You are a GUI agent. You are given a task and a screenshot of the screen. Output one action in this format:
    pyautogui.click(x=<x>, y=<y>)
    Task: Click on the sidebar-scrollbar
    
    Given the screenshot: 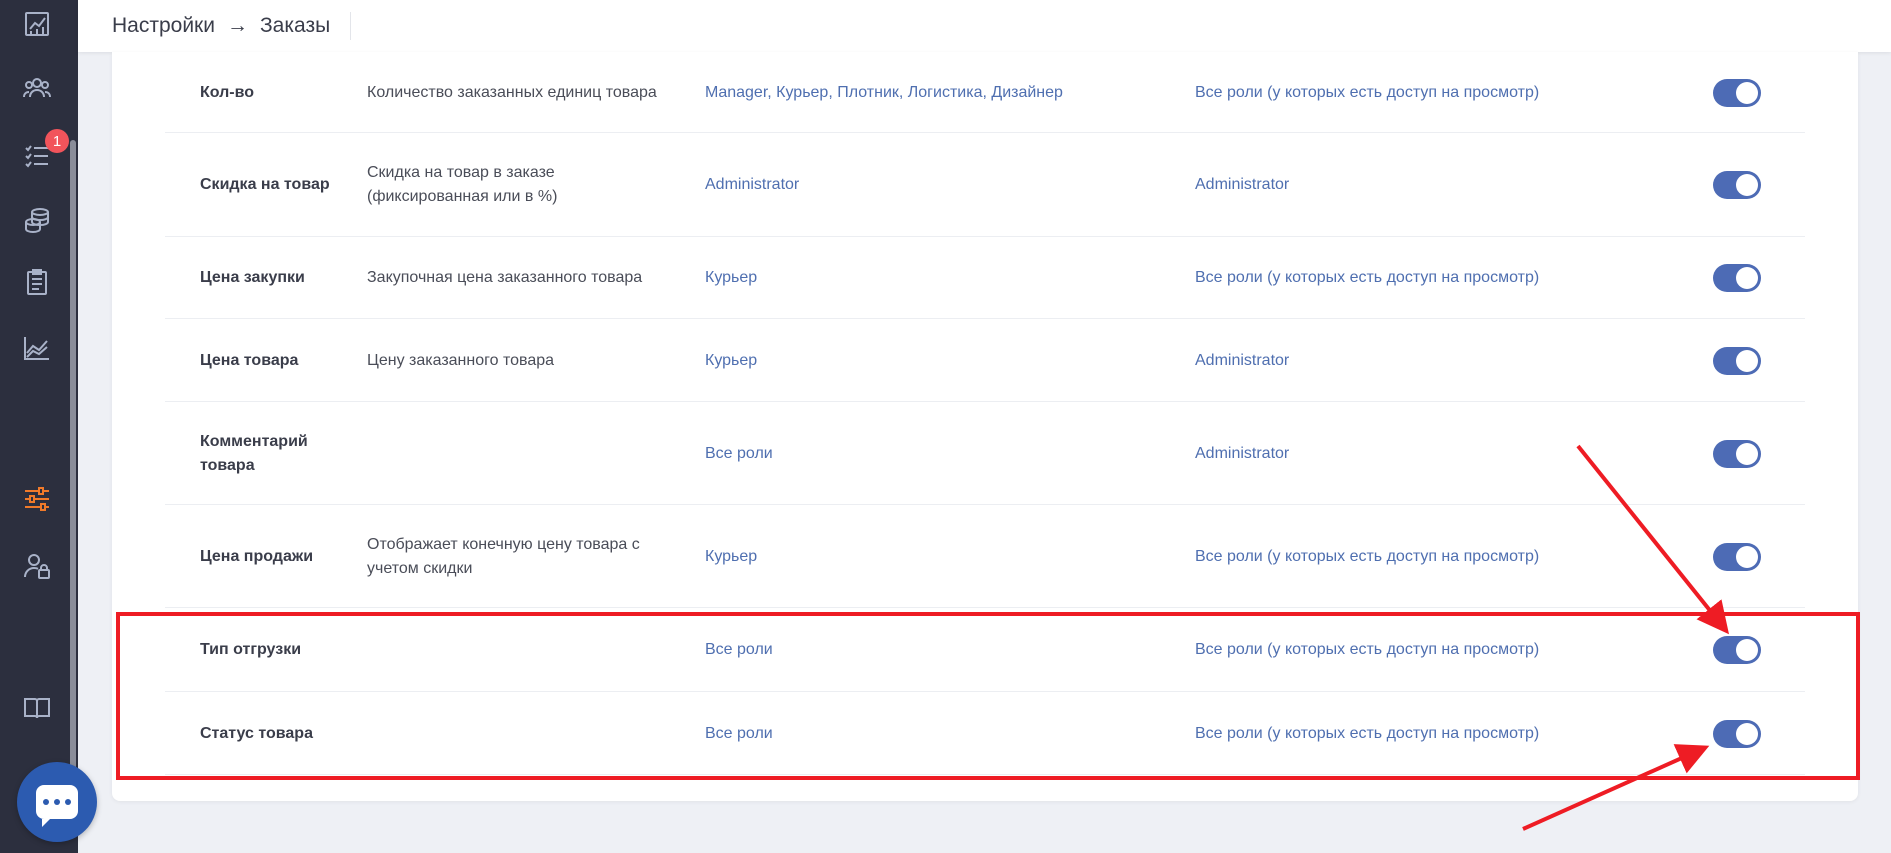 What is the action you would take?
    pyautogui.click(x=73, y=470)
    